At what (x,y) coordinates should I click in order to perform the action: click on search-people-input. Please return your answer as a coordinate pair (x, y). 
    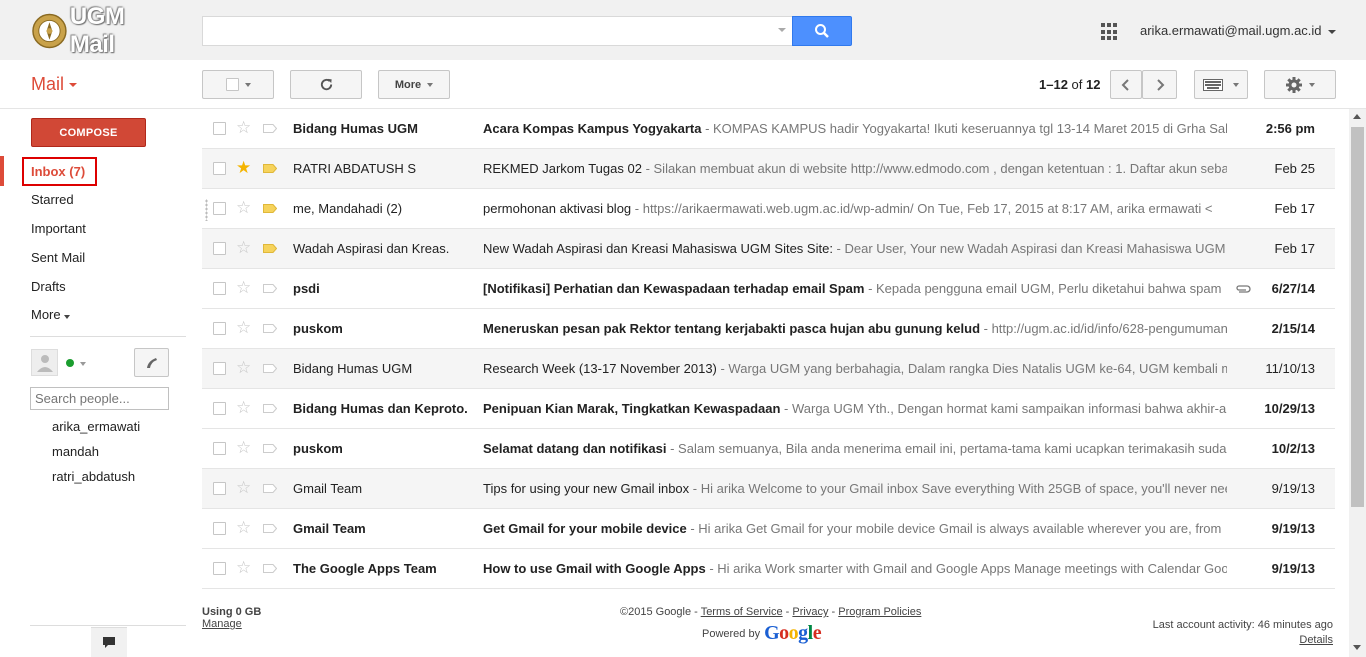
    Looking at the image, I should click on (99, 398).